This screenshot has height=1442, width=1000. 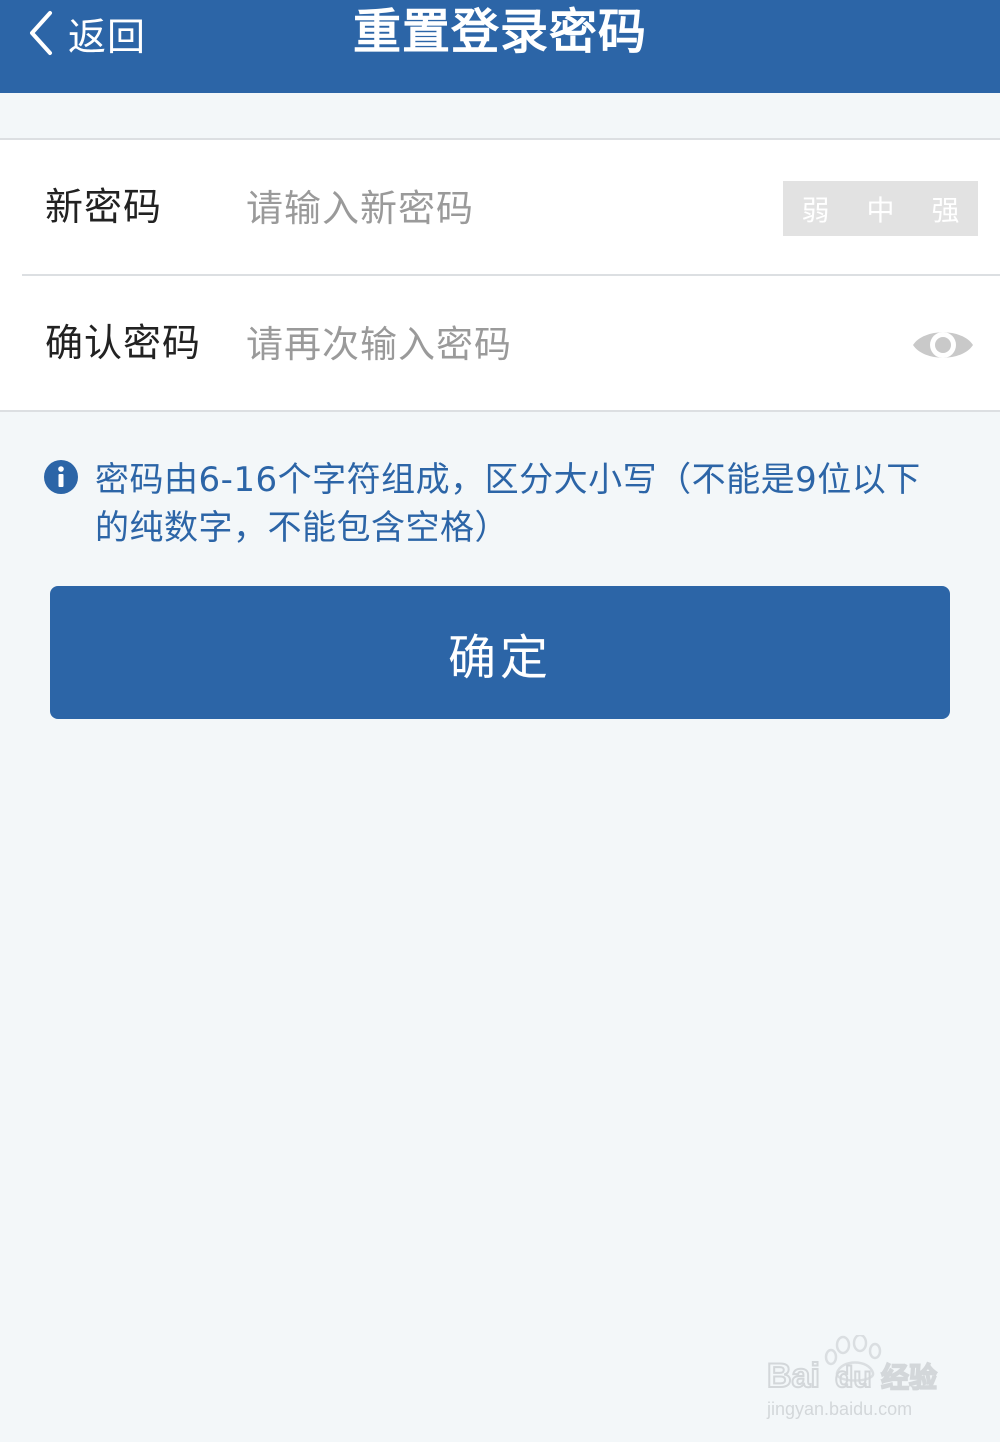 I want to click on password-strength-meter: 弱 中 强, so click(x=880, y=208).